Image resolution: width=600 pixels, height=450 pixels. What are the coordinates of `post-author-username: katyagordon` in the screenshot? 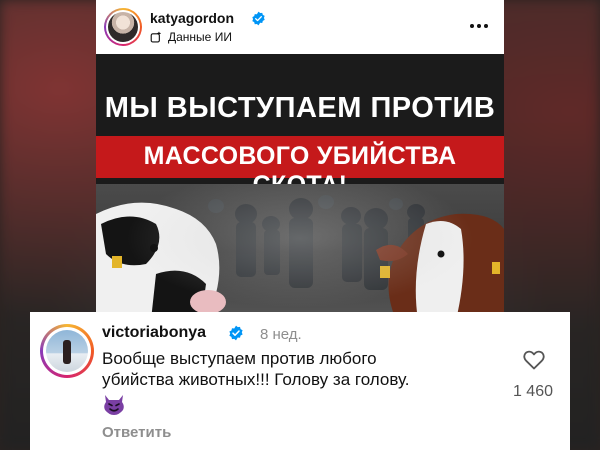 It's located at (192, 18).